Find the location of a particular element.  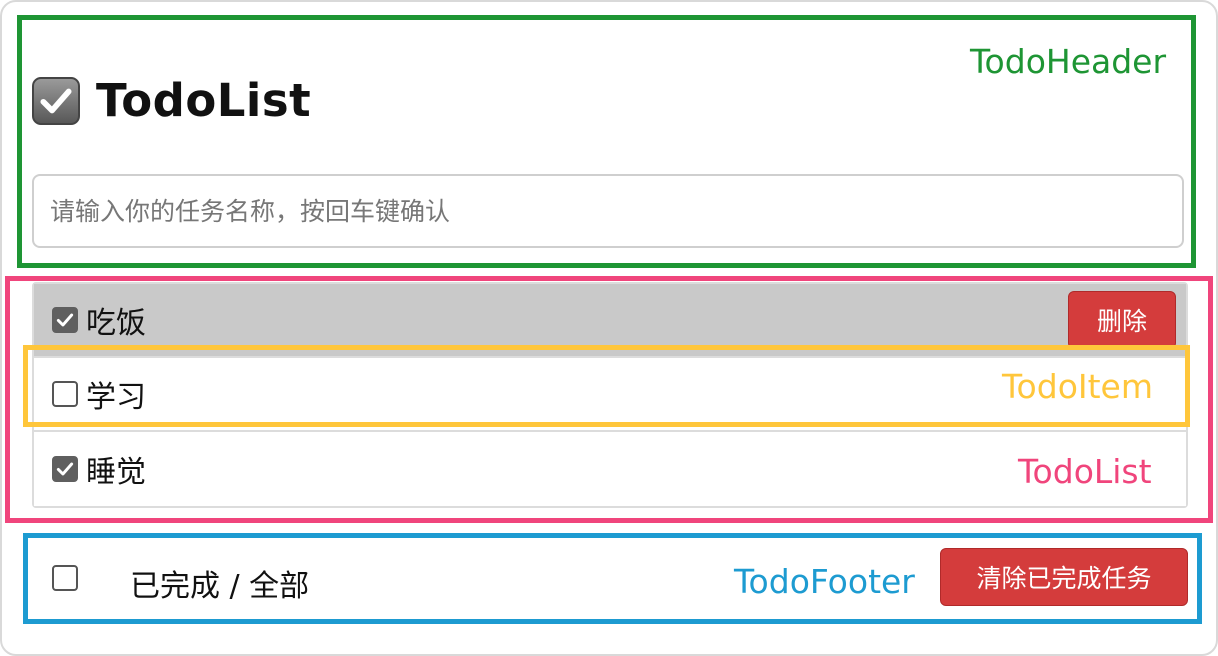

todolist-label: TodoList is located at coordinates (1085, 471).